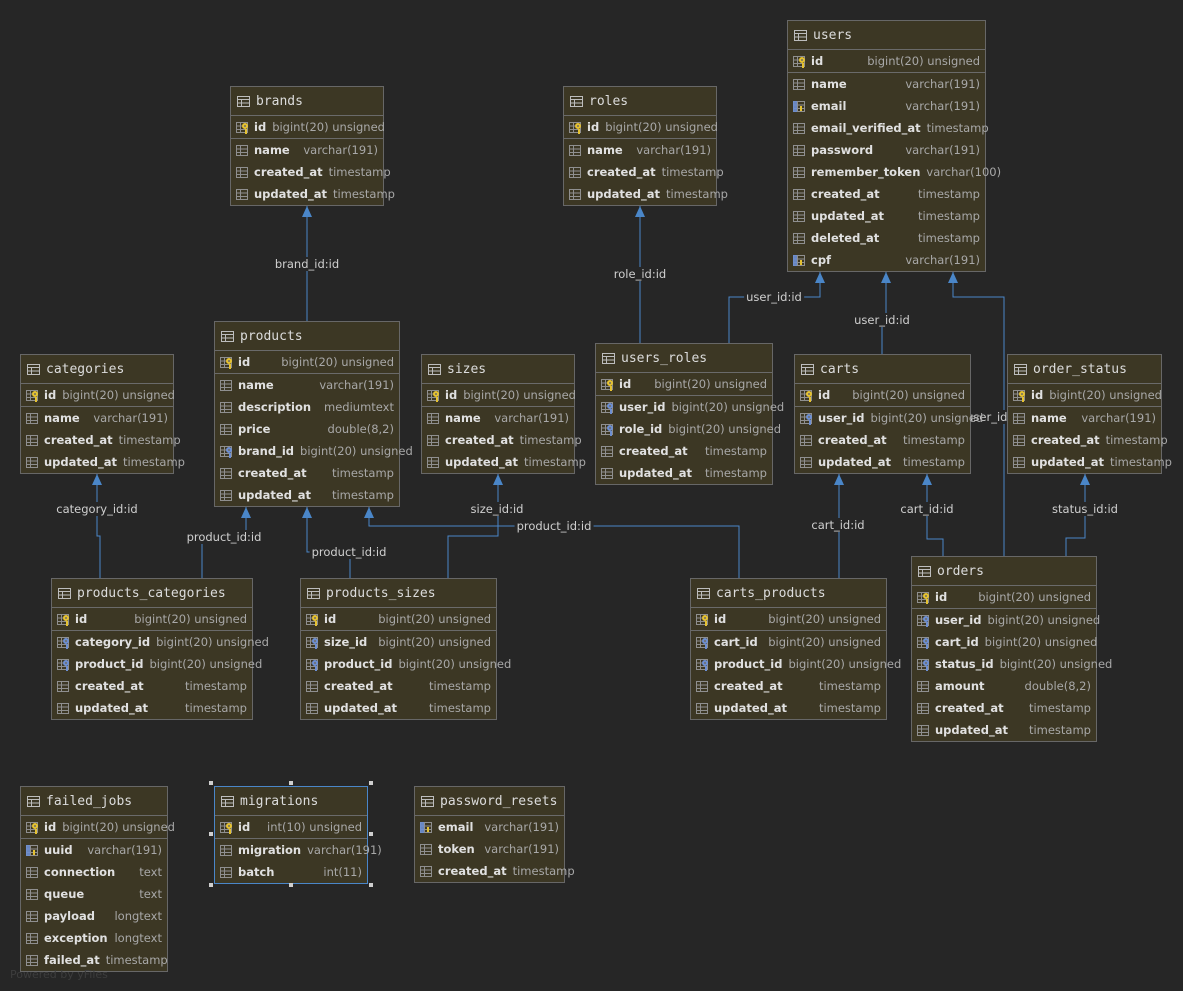 The image size is (1183, 991). I want to click on column-row: cpf varchar(191), so click(886, 260).